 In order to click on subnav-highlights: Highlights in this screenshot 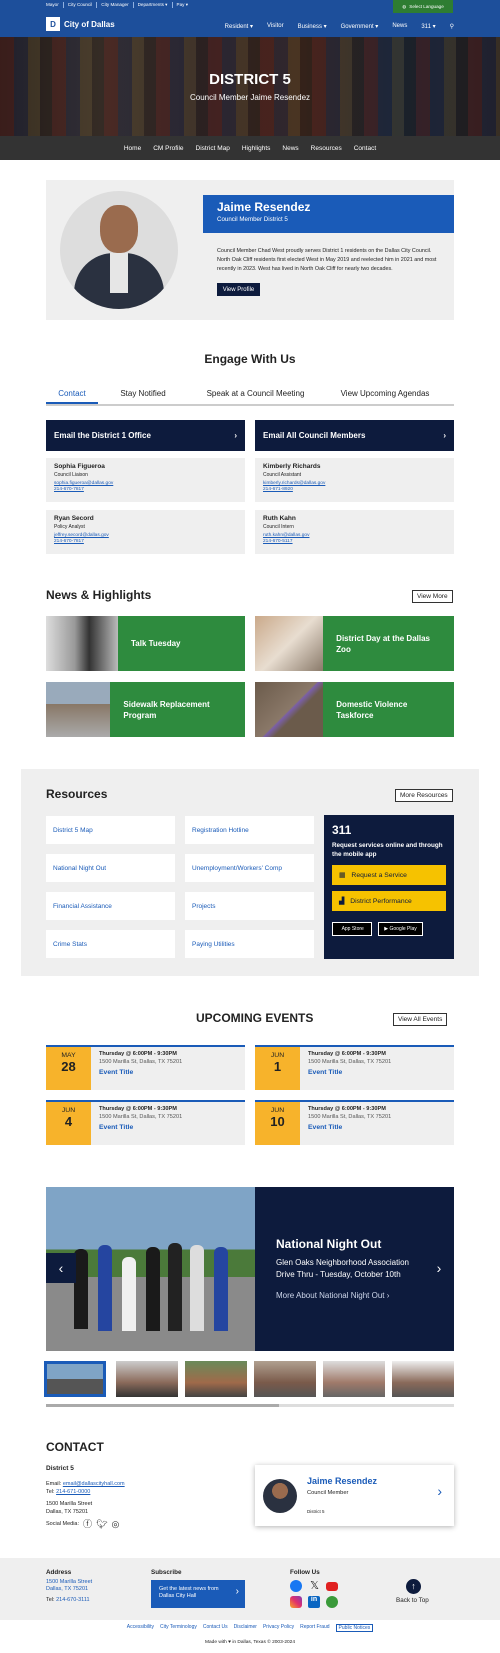, I will do `click(256, 148)`.